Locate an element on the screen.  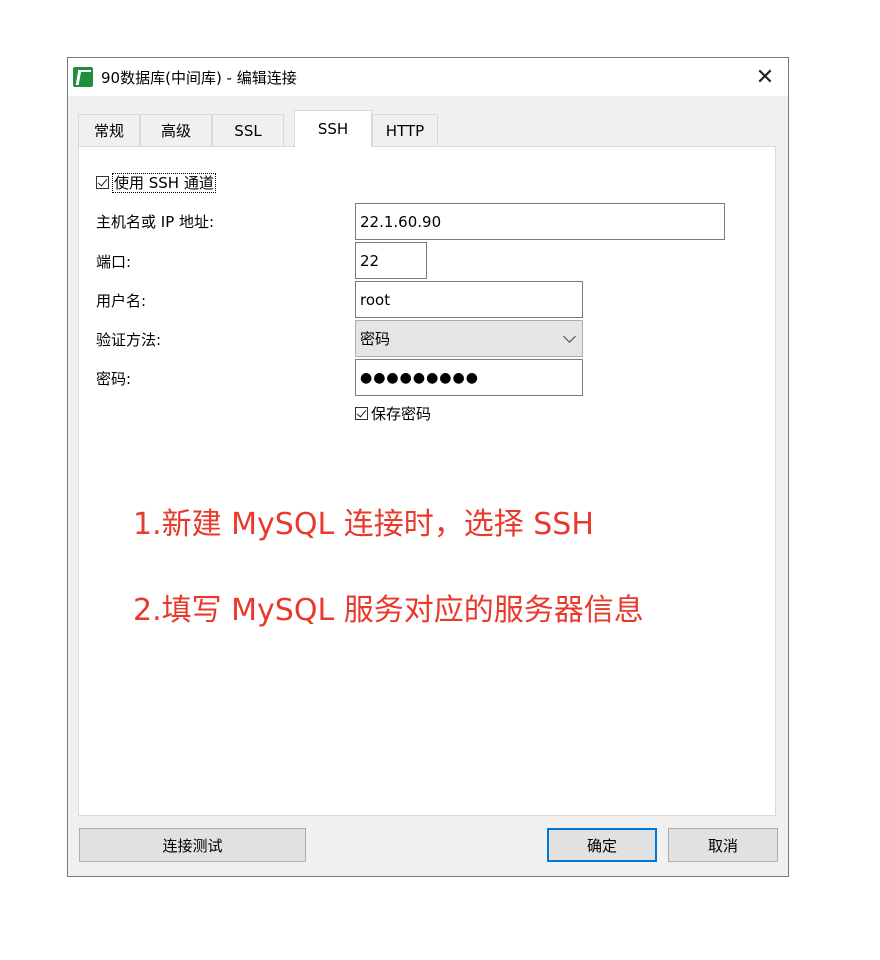
tab-ssh: SSH is located at coordinates (333, 128).